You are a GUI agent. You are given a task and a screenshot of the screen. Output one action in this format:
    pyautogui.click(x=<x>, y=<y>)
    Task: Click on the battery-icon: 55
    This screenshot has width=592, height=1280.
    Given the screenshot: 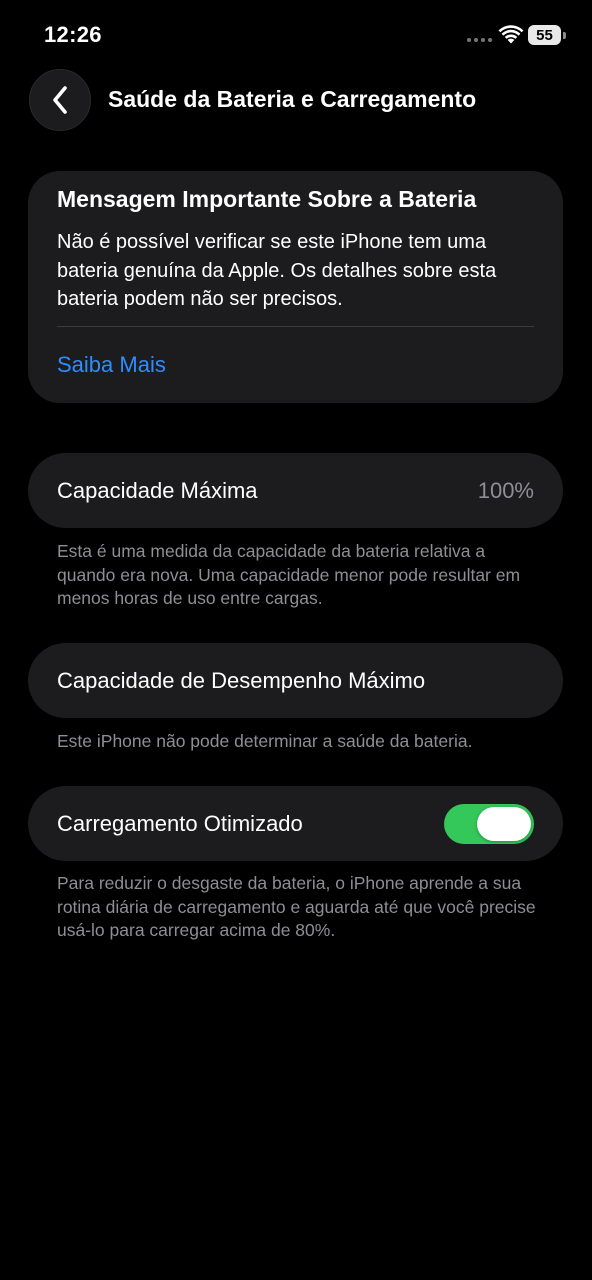 What is the action you would take?
    pyautogui.click(x=547, y=35)
    